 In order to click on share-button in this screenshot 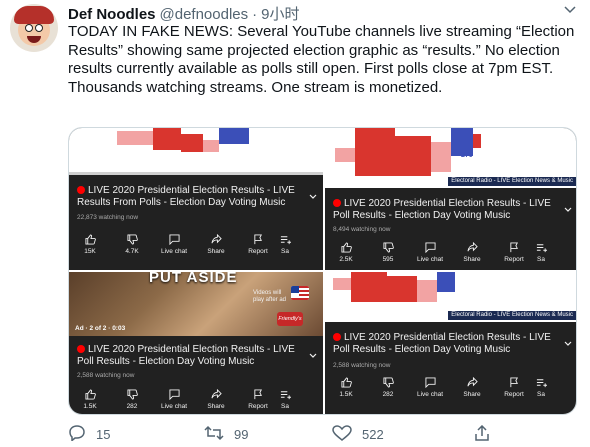, I will do `click(482, 434)`.